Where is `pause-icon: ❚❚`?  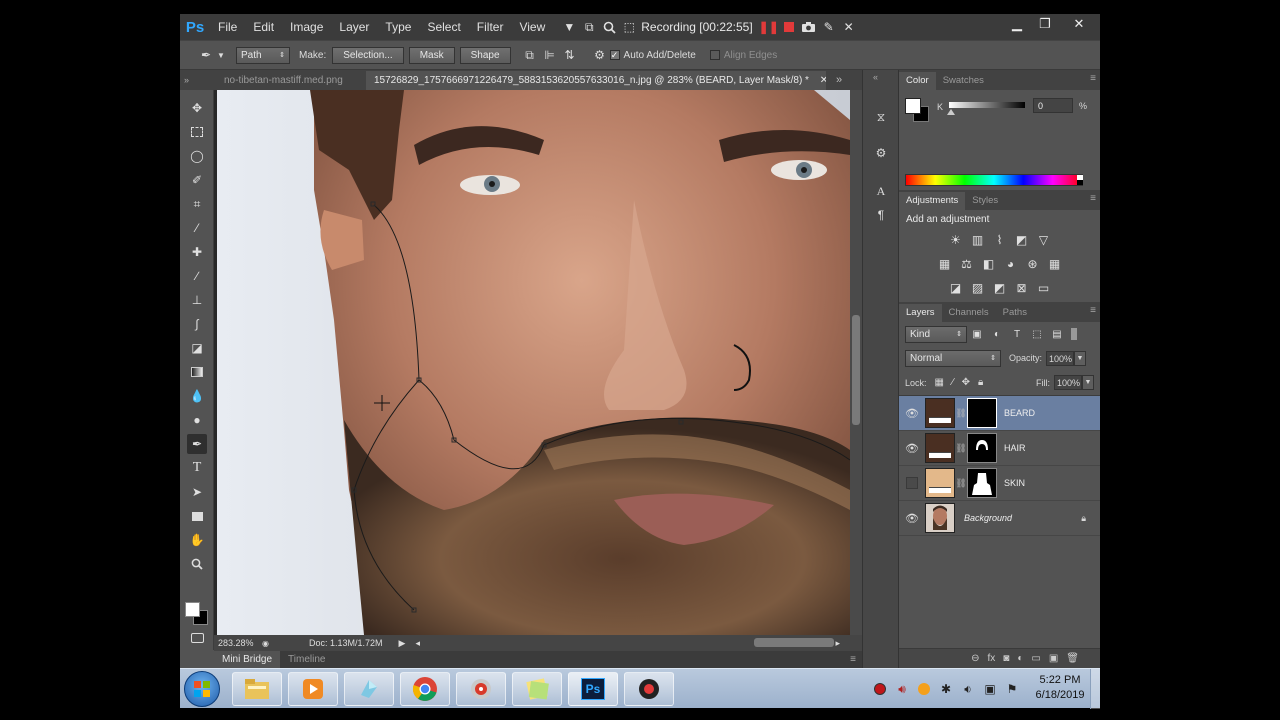 pause-icon: ❚❚ is located at coordinates (769, 27).